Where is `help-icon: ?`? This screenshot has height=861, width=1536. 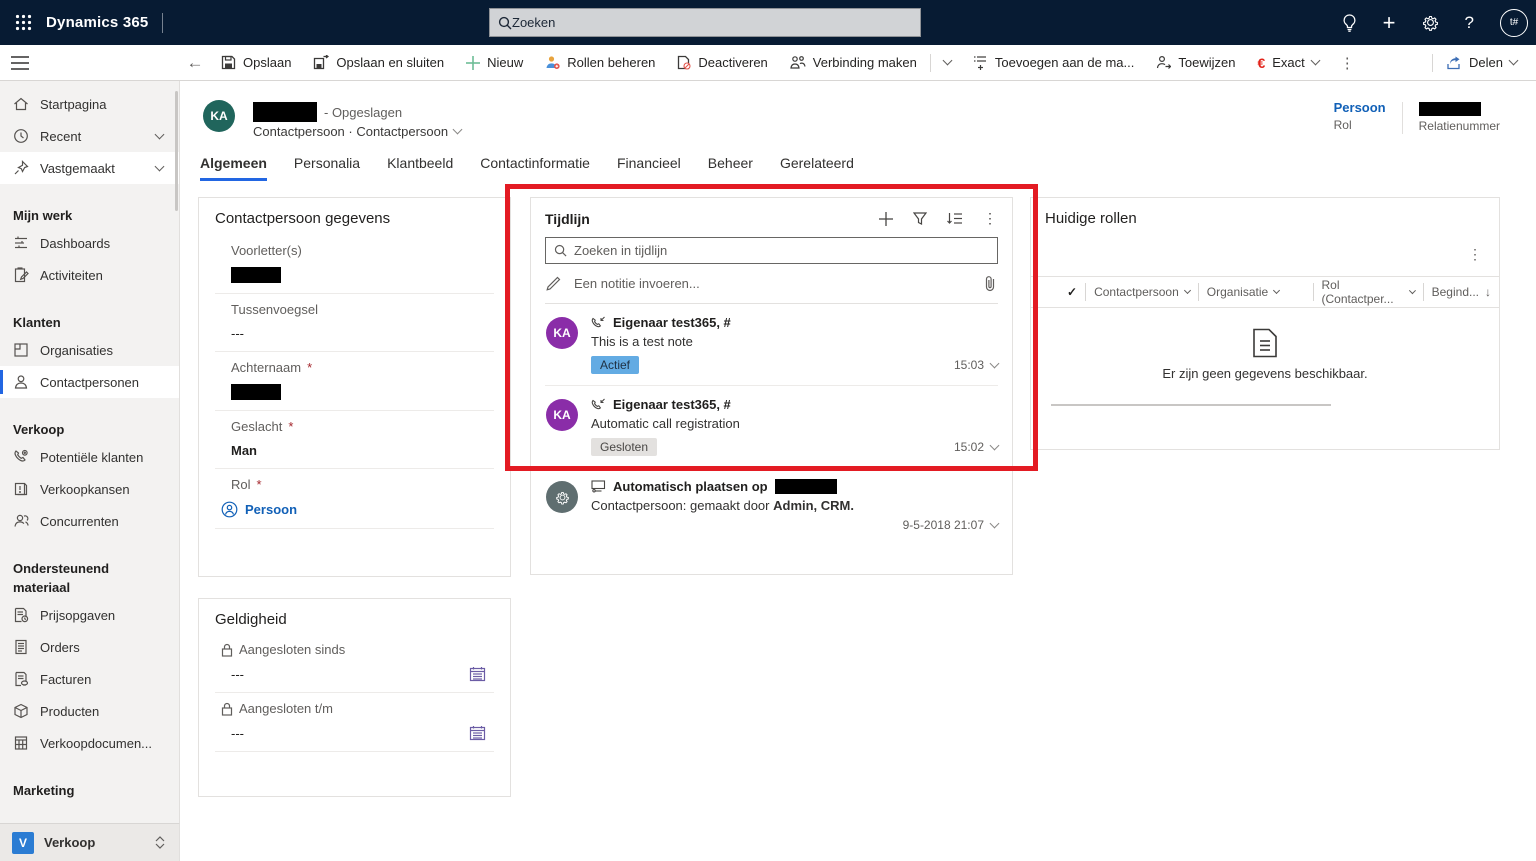
help-icon: ? is located at coordinates (1469, 22).